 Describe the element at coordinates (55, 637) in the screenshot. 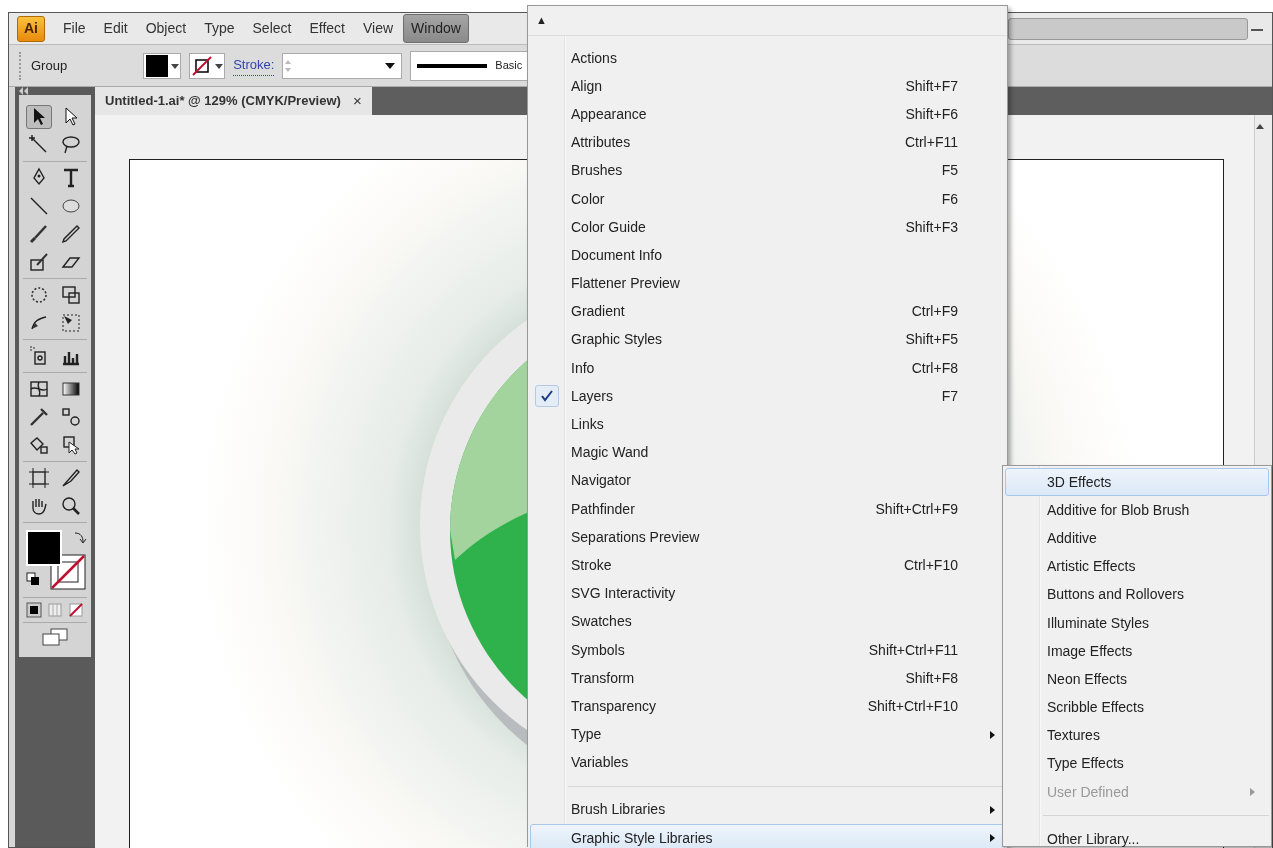

I see `screen-mode-icon` at that location.